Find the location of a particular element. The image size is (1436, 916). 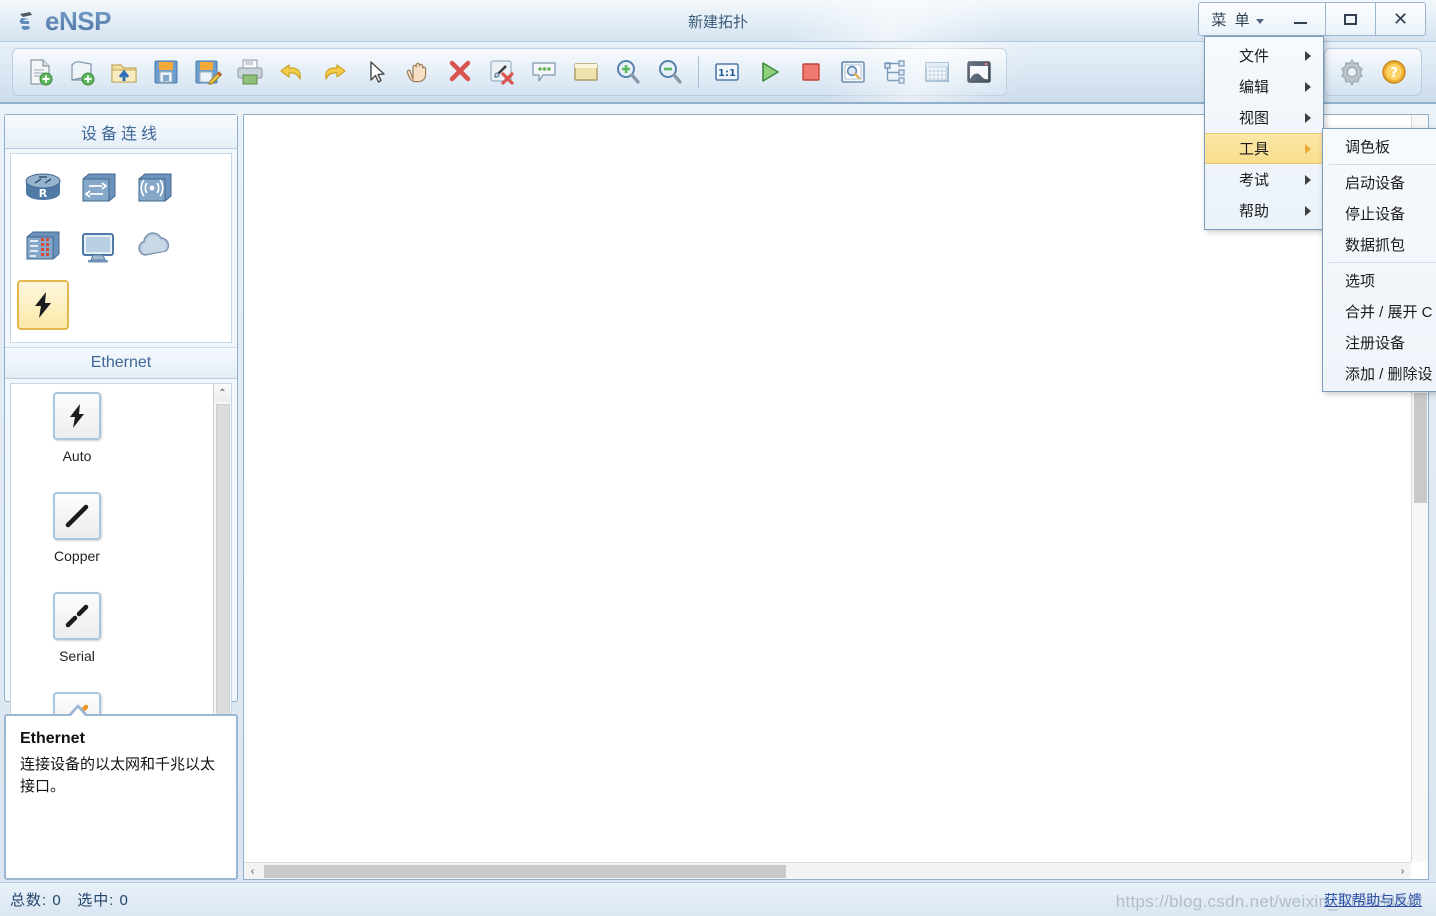

new-topology-icon is located at coordinates (82, 72).